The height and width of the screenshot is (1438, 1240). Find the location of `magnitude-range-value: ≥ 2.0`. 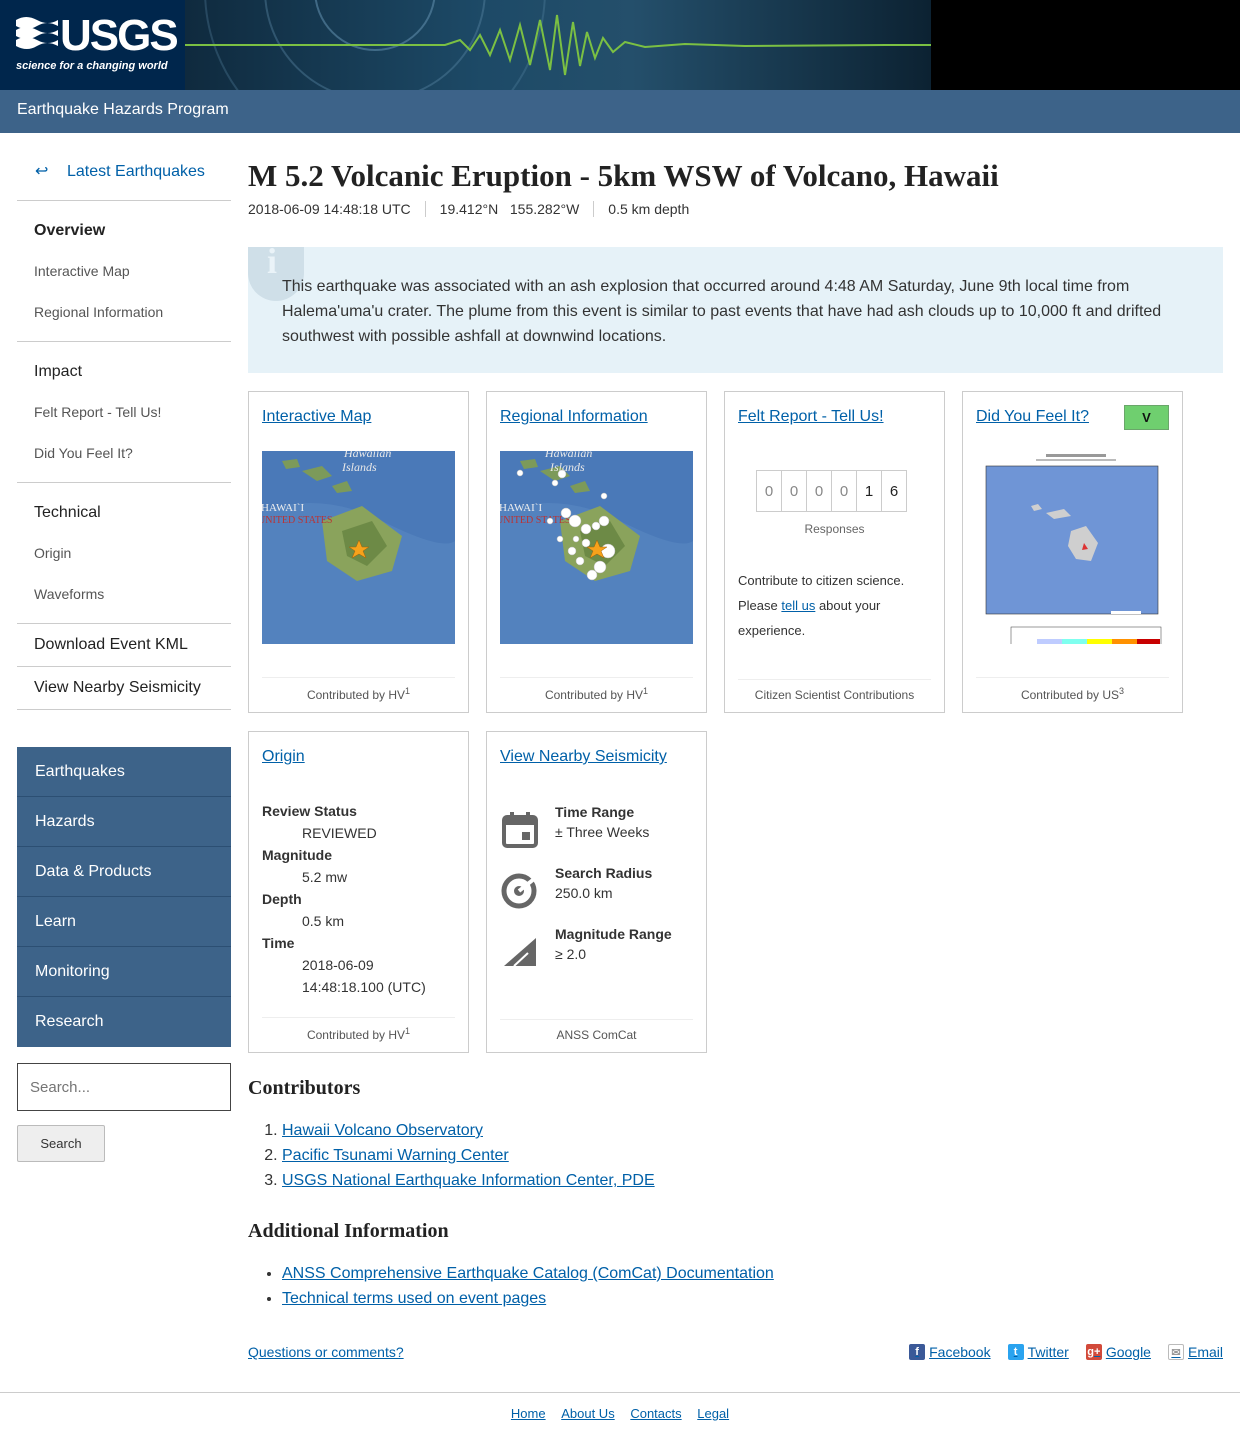

magnitude-range-value: ≥ 2.0 is located at coordinates (571, 954).